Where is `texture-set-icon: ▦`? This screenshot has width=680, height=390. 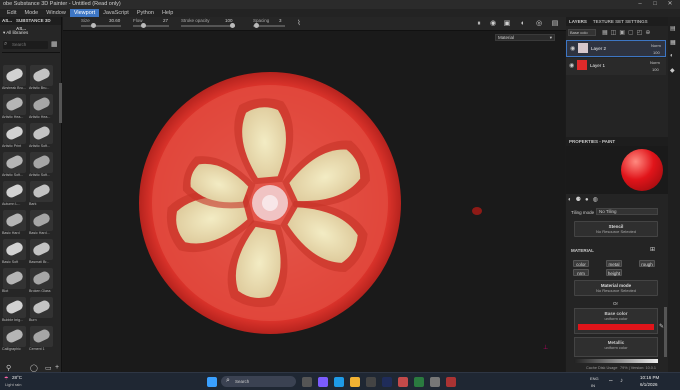 texture-set-icon: ▦ is located at coordinates (673, 42).